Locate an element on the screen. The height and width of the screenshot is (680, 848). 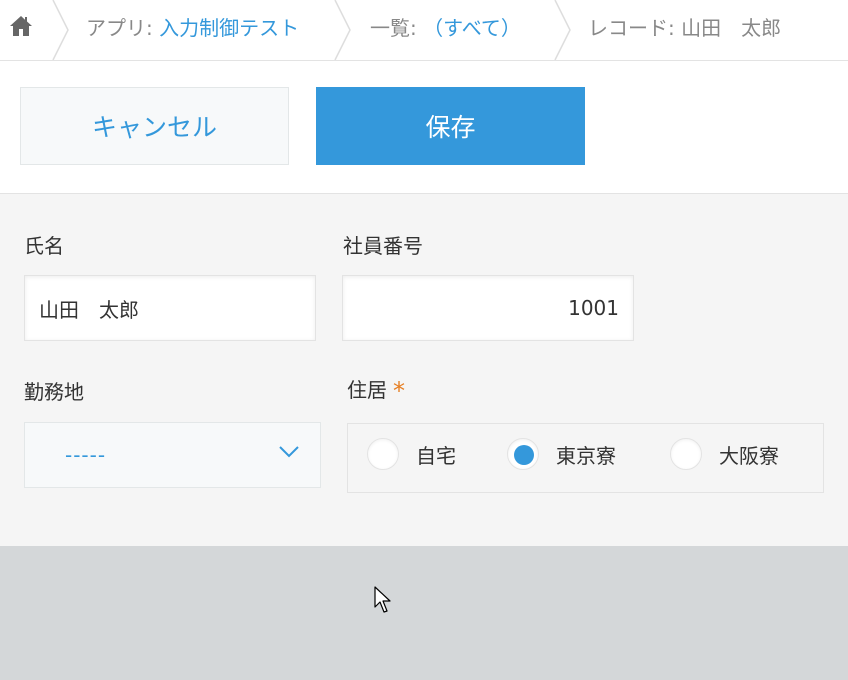
breadcrumb: アプリ: 入力制御テスト 一覧: （すべて） レコード: 山田 太郎 is located at coordinates (424, 30).